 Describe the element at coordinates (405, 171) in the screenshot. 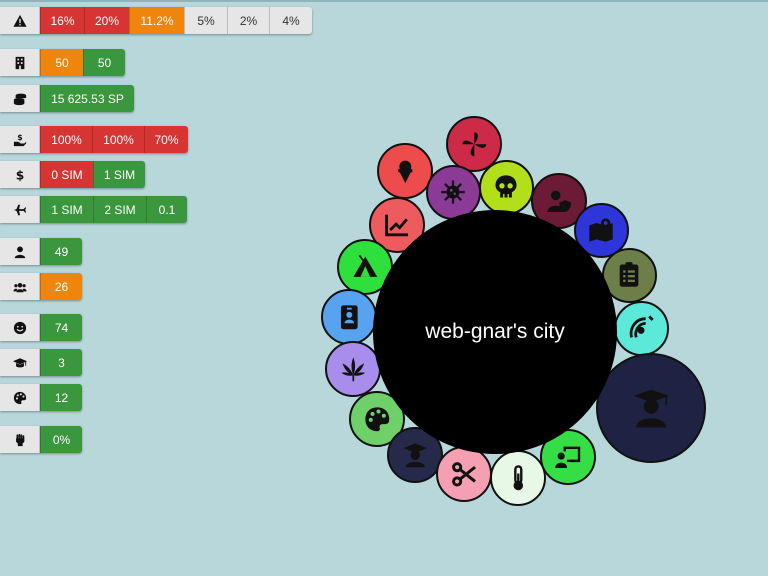

I see `ice-cream-icon` at that location.